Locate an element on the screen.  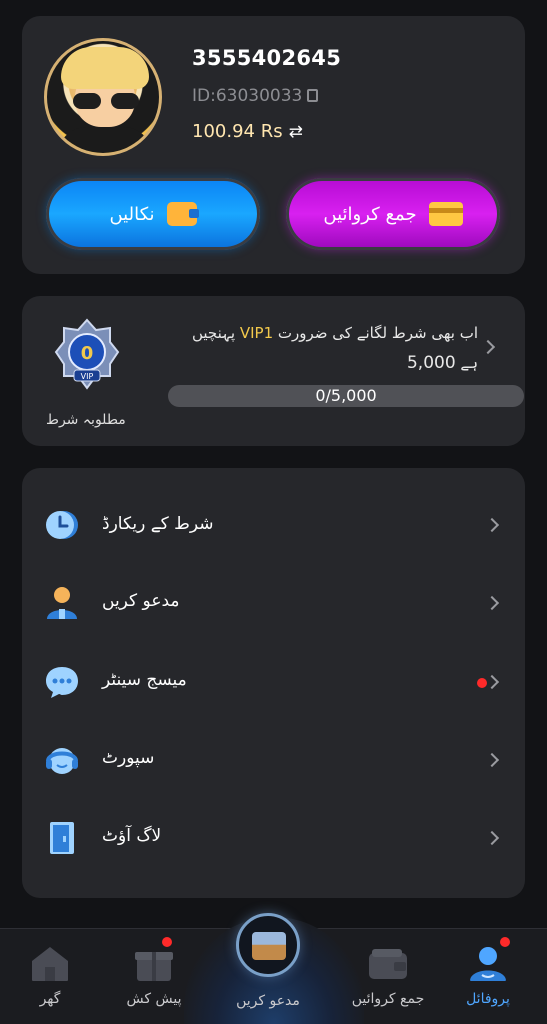
vip-line1-prefix: اب بھی شرط لگانے کی ضرورت is located at coordinates (377, 333).